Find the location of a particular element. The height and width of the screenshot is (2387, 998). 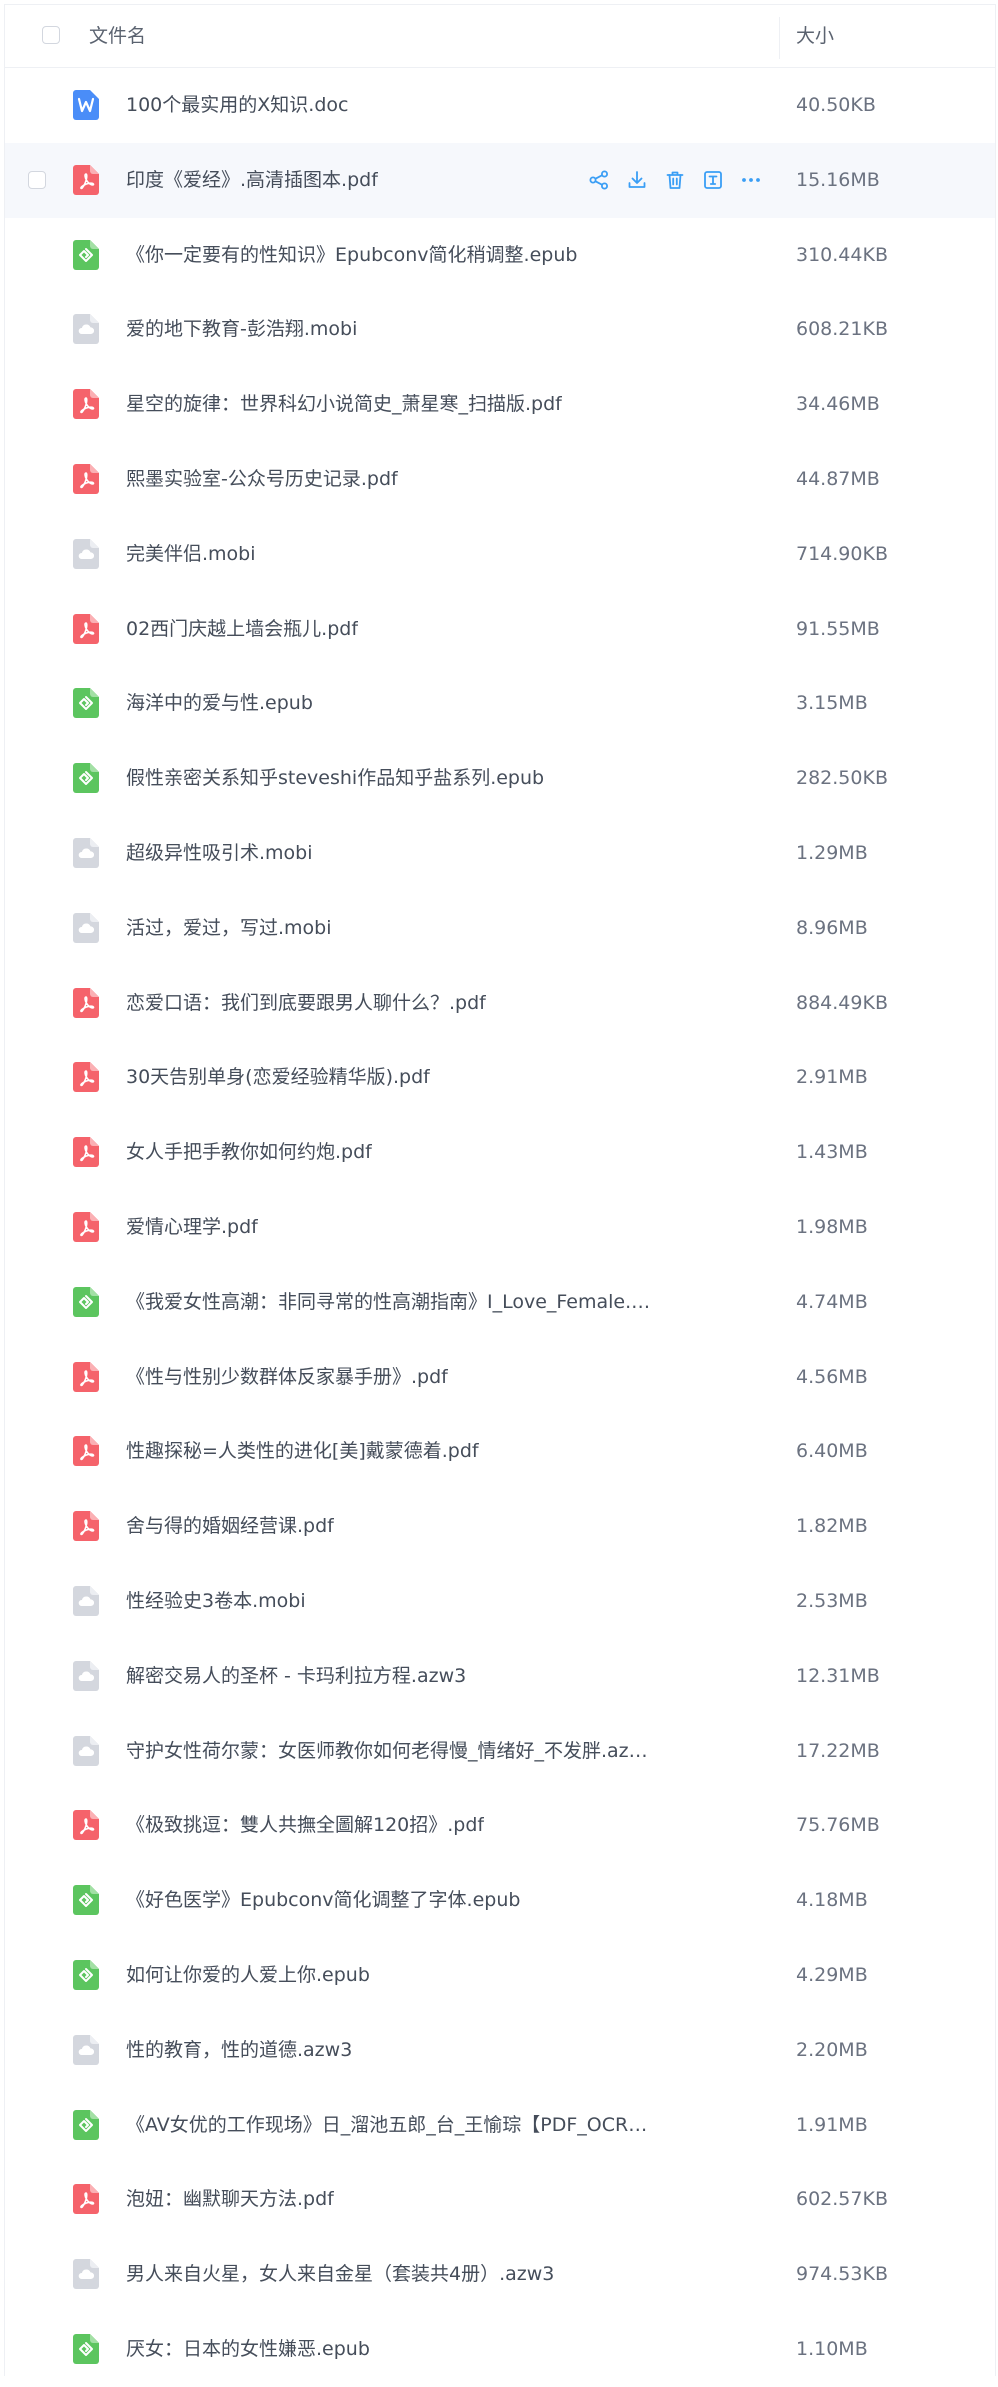

file-row: 性的教育，性的道德.azw3 2.20MB is located at coordinates (500, 2050).